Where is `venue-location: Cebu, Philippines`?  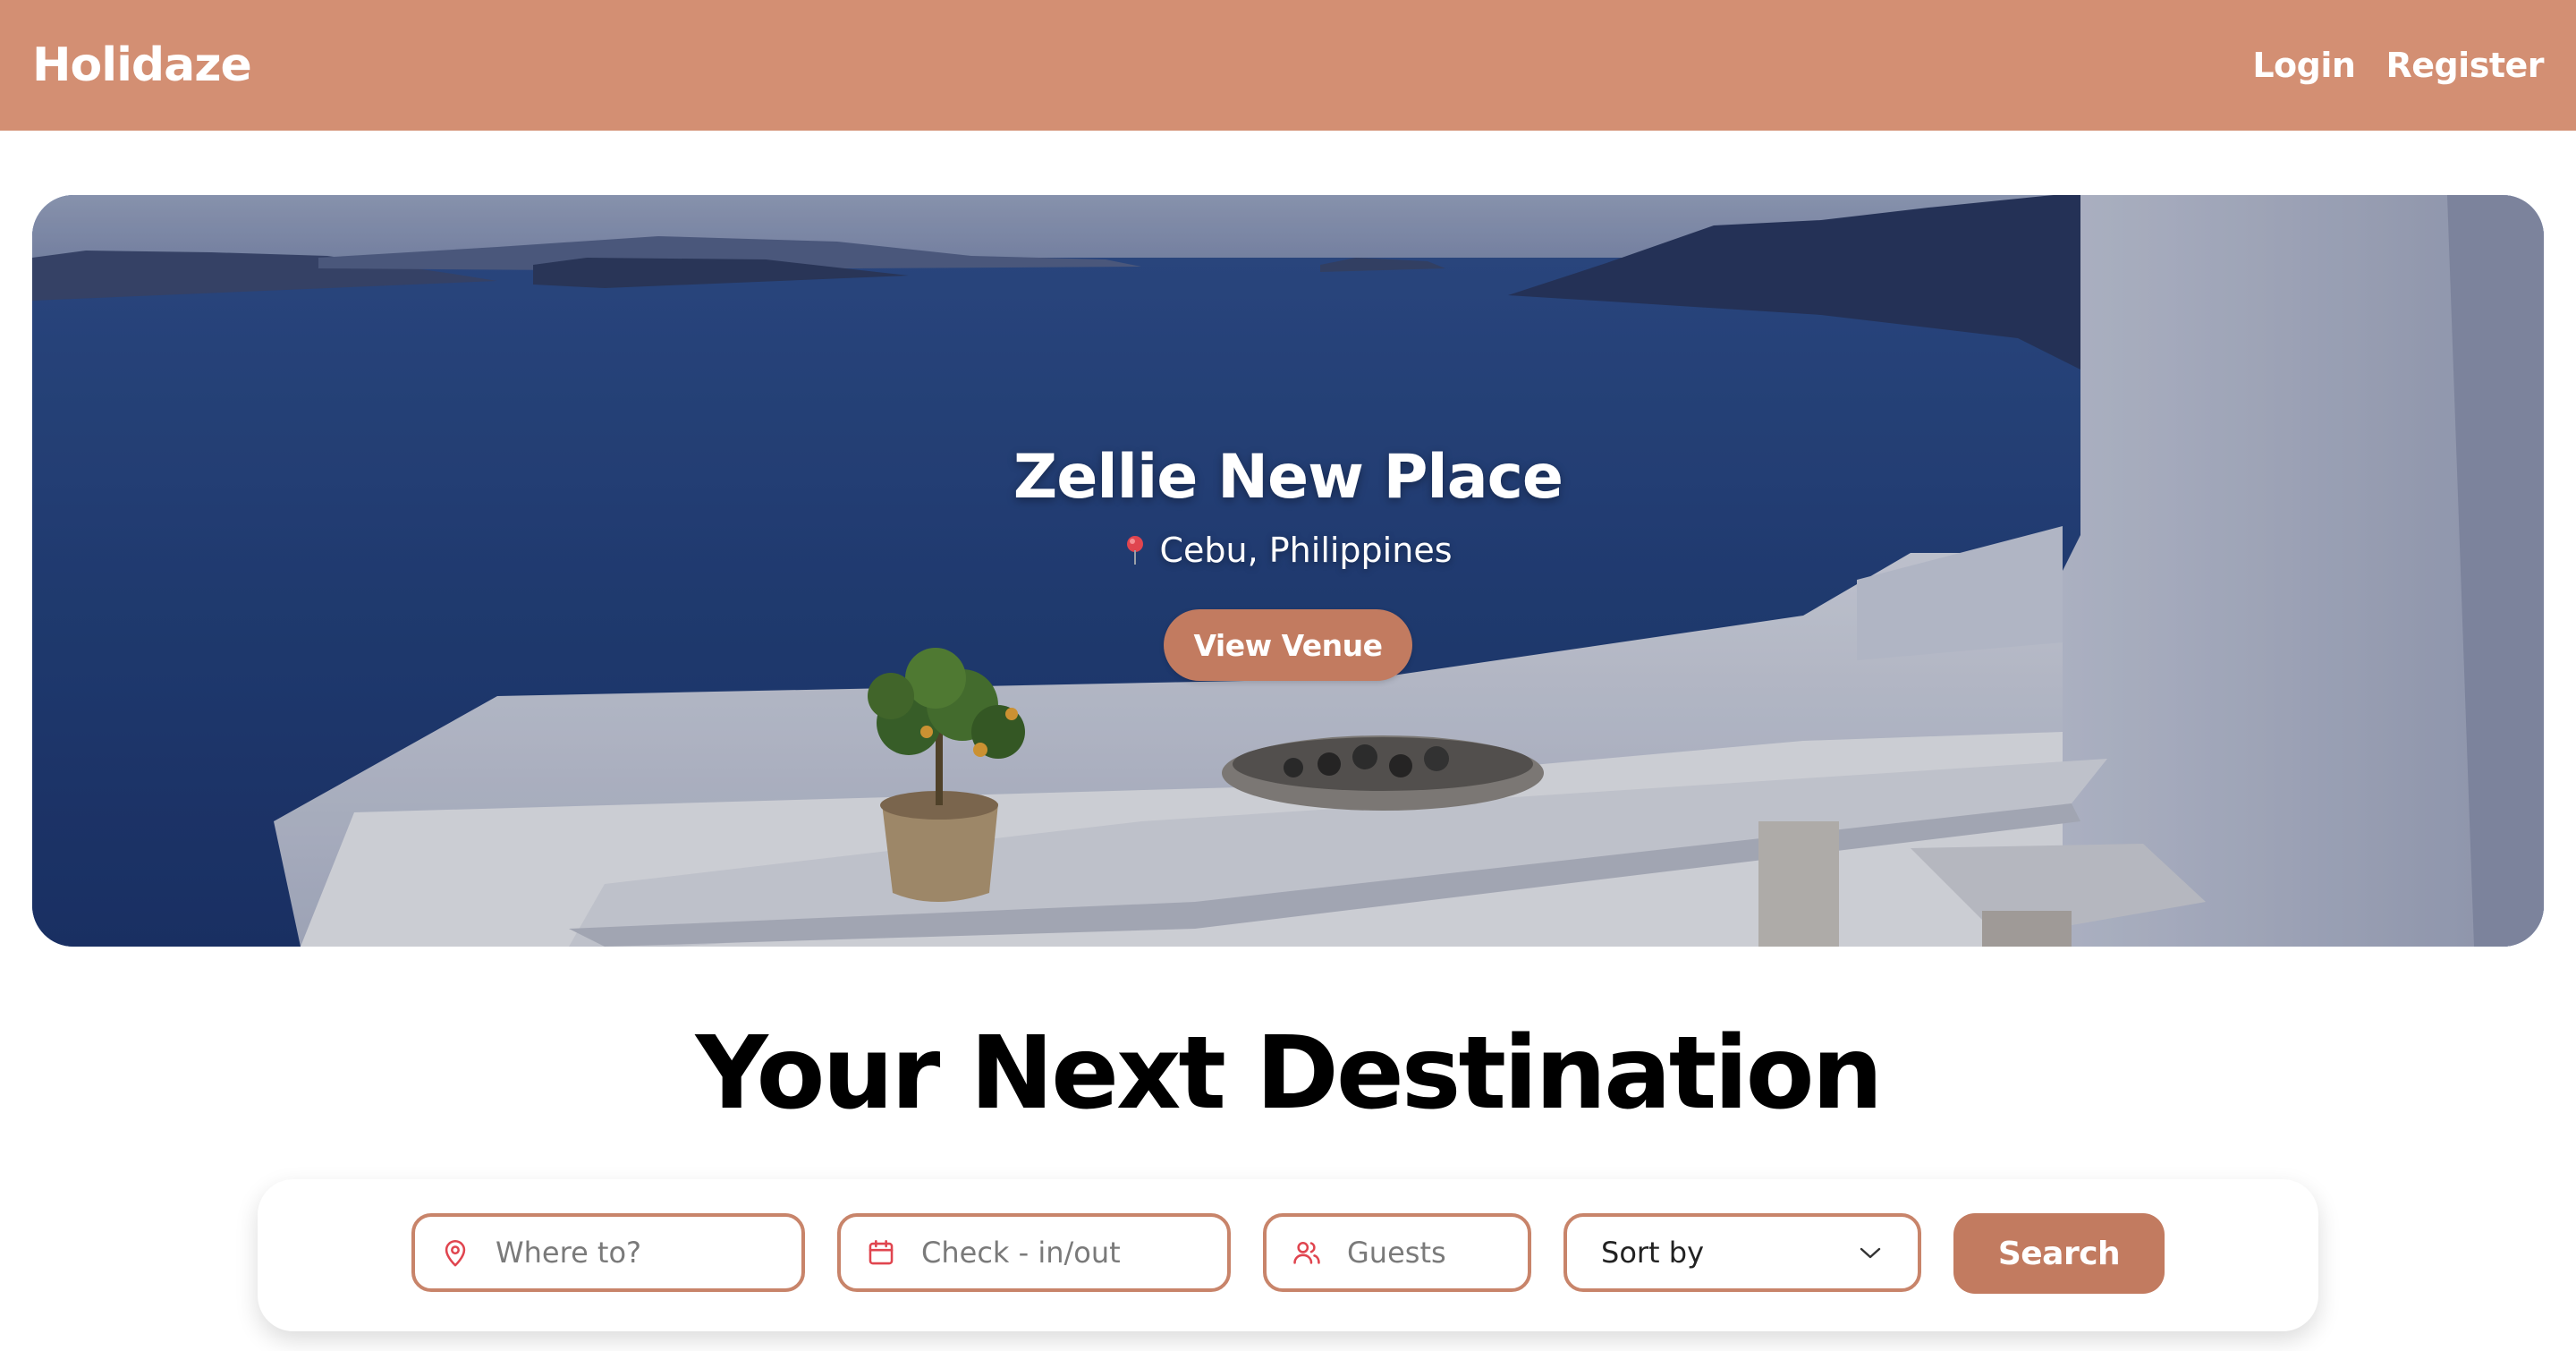
venue-location: Cebu, Philippines is located at coordinates (1288, 550).